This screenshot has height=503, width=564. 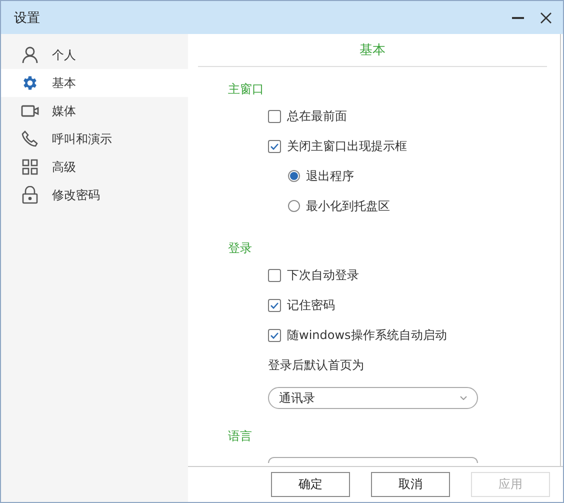 What do you see at coordinates (410, 484) in the screenshot?
I see `dialog-button: 取消` at bounding box center [410, 484].